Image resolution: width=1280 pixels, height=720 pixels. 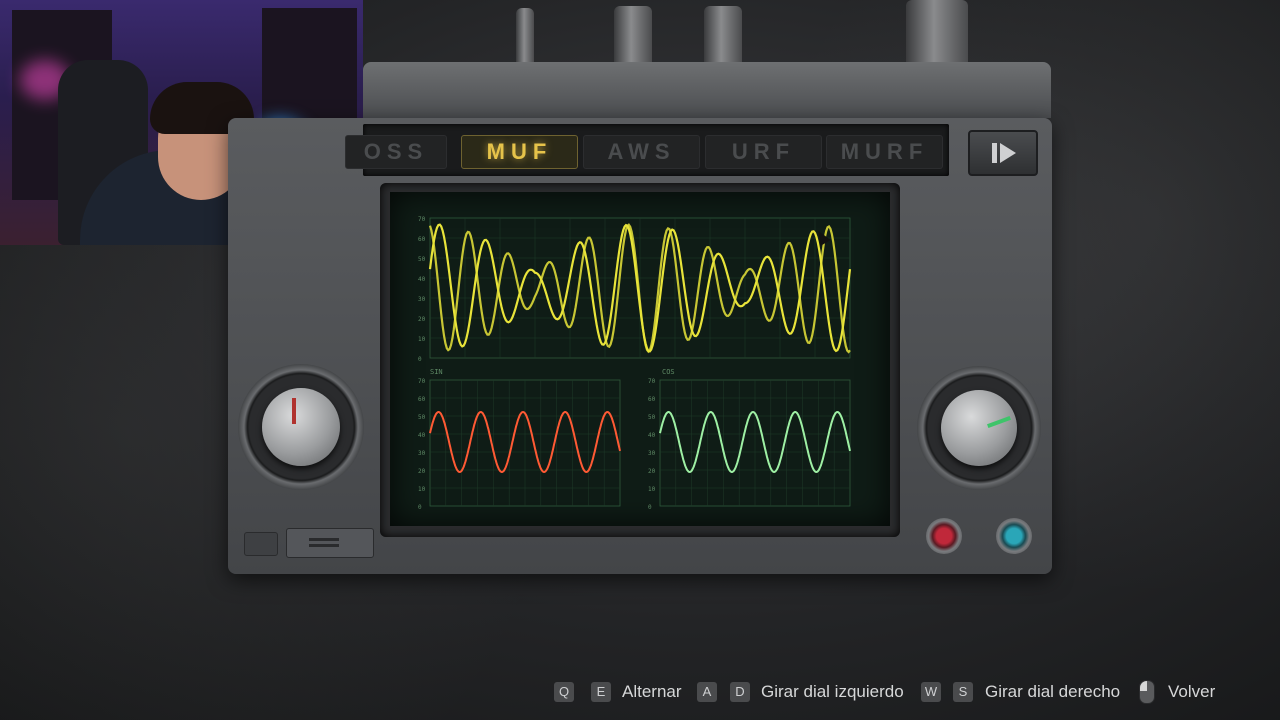 I want to click on key-a: A, so click(x=707, y=692).